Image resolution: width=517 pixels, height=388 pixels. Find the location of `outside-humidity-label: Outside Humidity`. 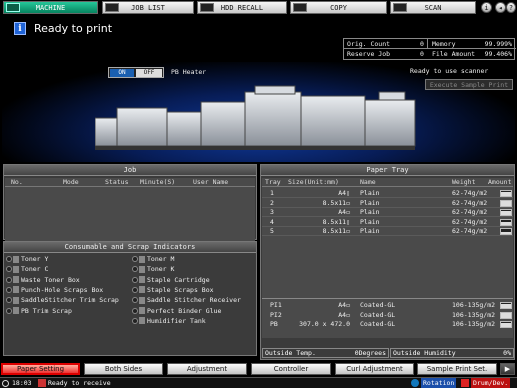

outside-humidity-label: Outside Humidity is located at coordinates (424, 353).